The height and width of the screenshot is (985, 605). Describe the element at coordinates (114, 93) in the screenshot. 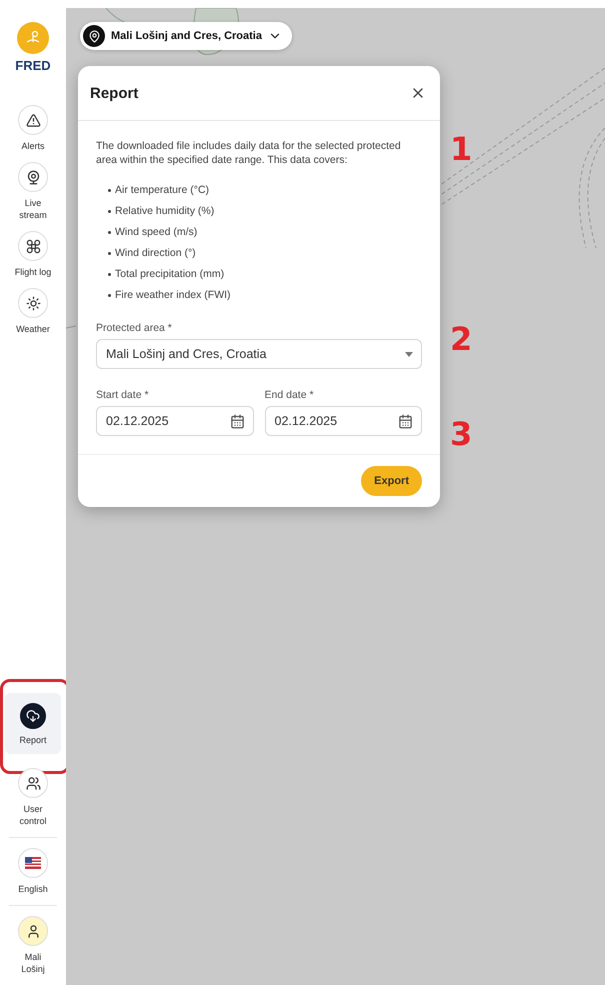

I see `dialog-title: Report` at that location.